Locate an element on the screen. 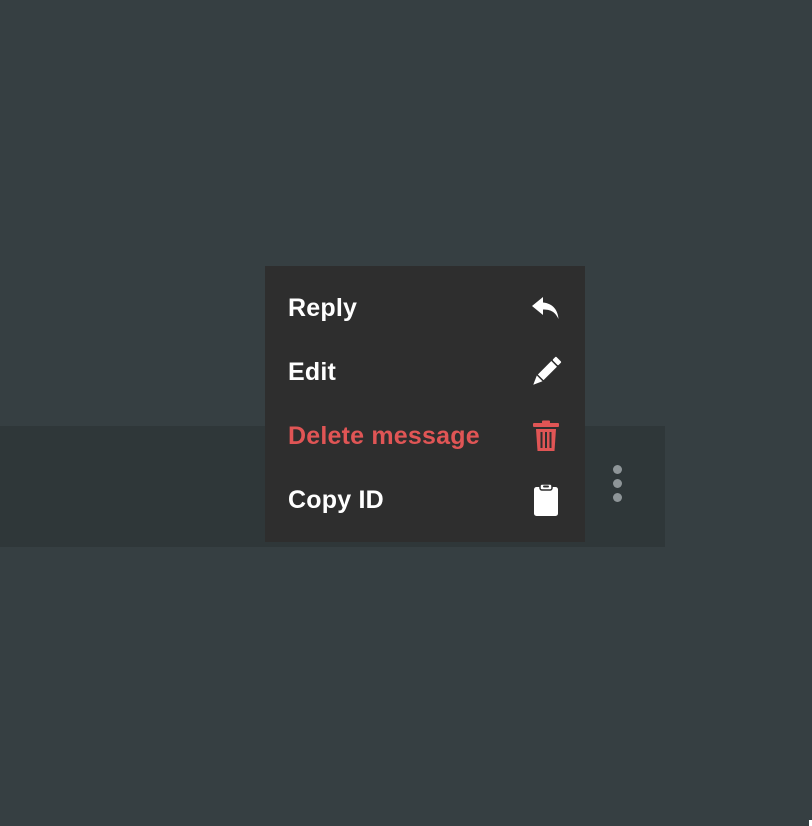  trash-icon is located at coordinates (546, 436).